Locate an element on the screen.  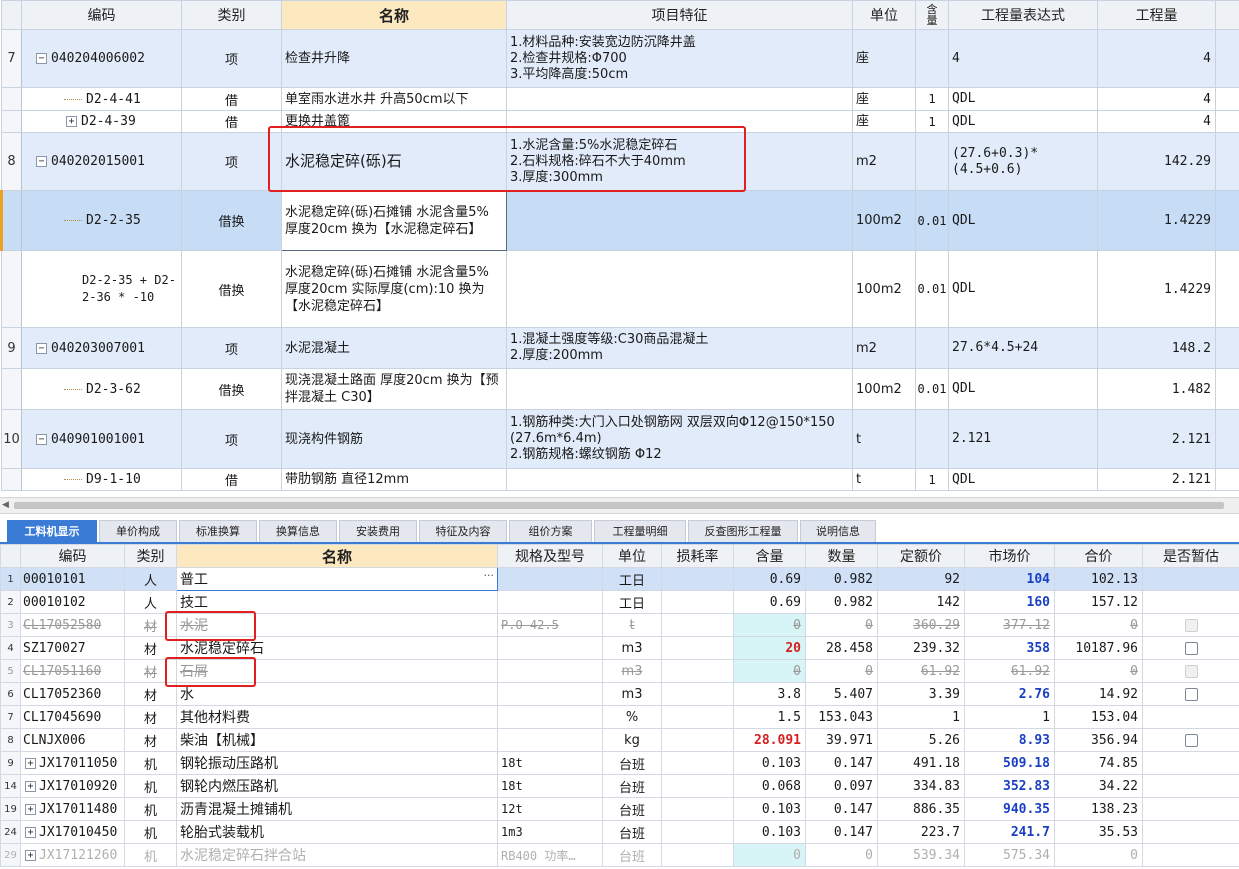
row-spec: P.O 42.5 is located at coordinates (550, 625).